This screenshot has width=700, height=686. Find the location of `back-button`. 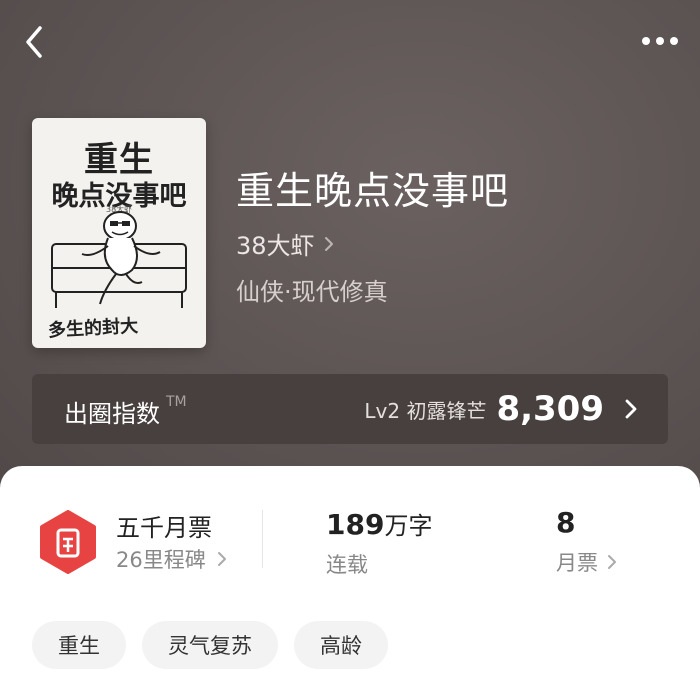

back-button is located at coordinates (35, 42).